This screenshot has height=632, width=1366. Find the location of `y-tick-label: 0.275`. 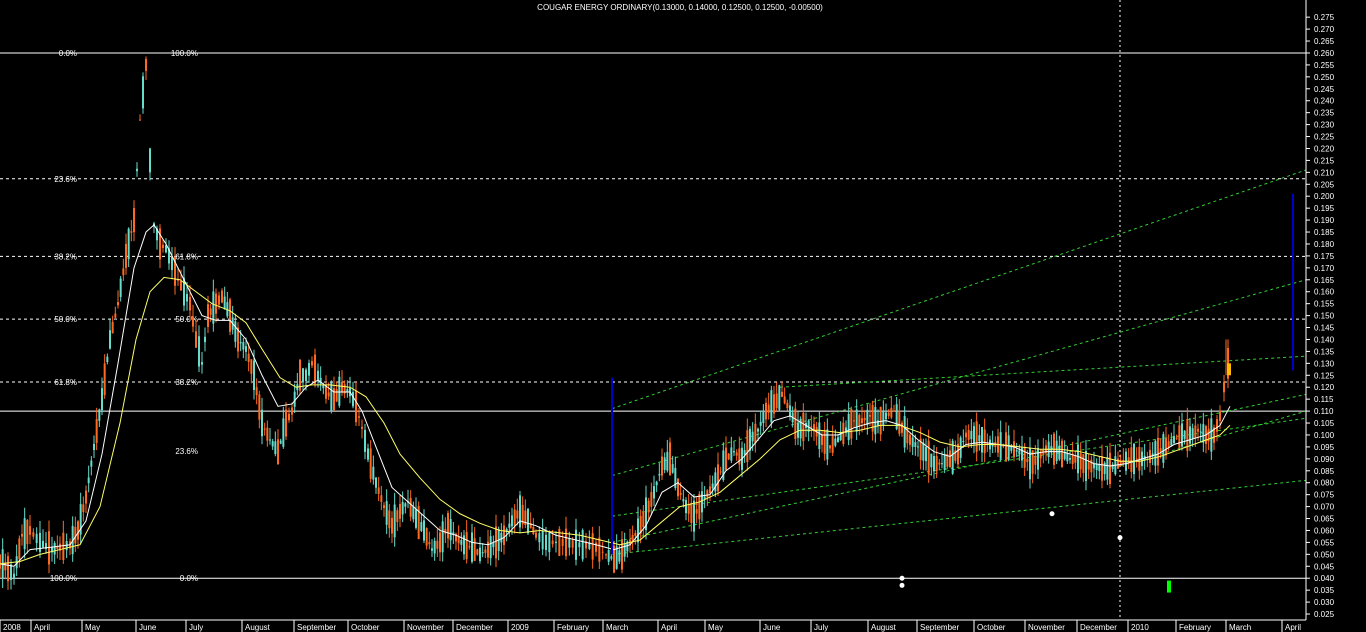

y-tick-label: 0.275 is located at coordinates (1324, 17).